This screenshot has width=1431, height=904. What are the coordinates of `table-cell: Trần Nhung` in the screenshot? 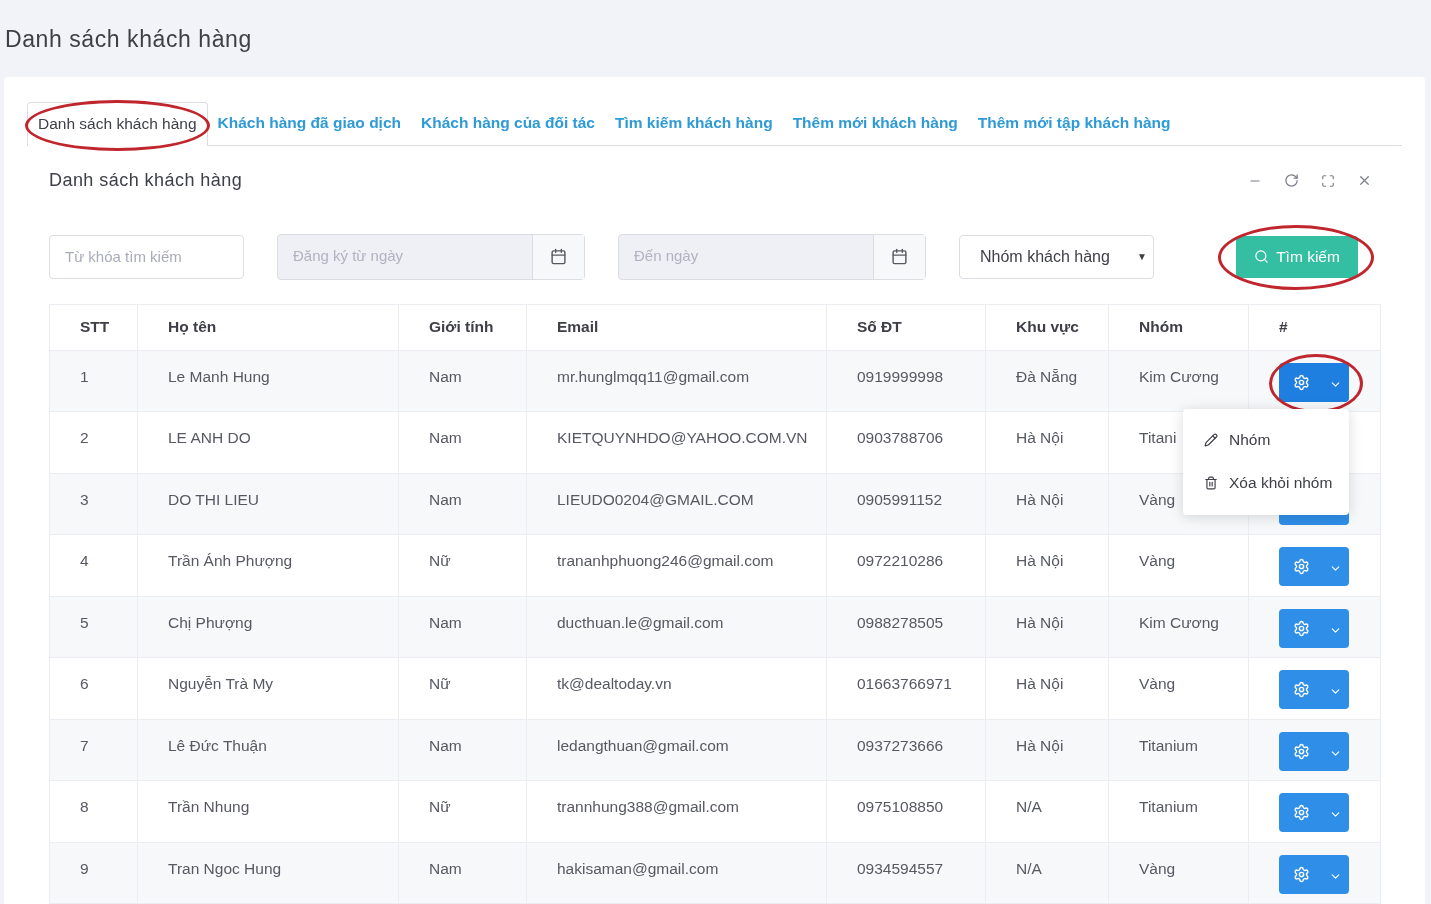 It's located at (209, 806).